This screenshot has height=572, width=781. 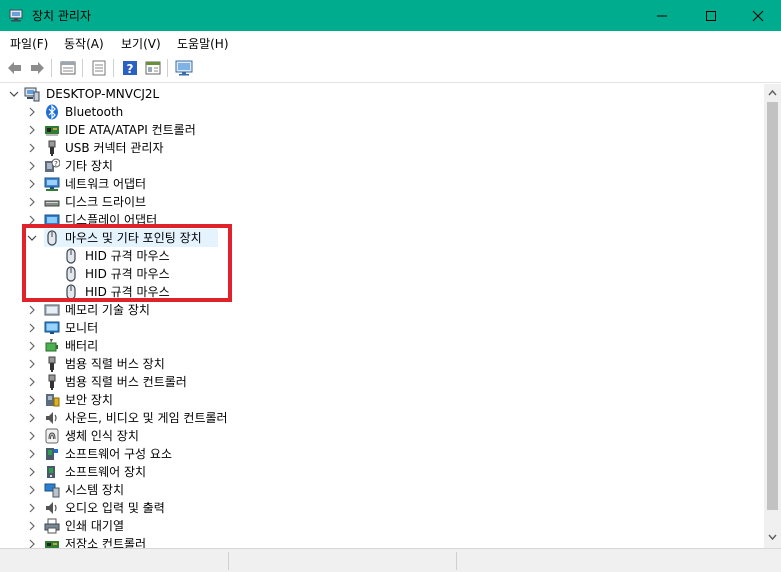 What do you see at coordinates (382, 130) in the screenshot?
I see `tree-item-ide: IDE ATA/ATAPI 컨트롤러` at bounding box center [382, 130].